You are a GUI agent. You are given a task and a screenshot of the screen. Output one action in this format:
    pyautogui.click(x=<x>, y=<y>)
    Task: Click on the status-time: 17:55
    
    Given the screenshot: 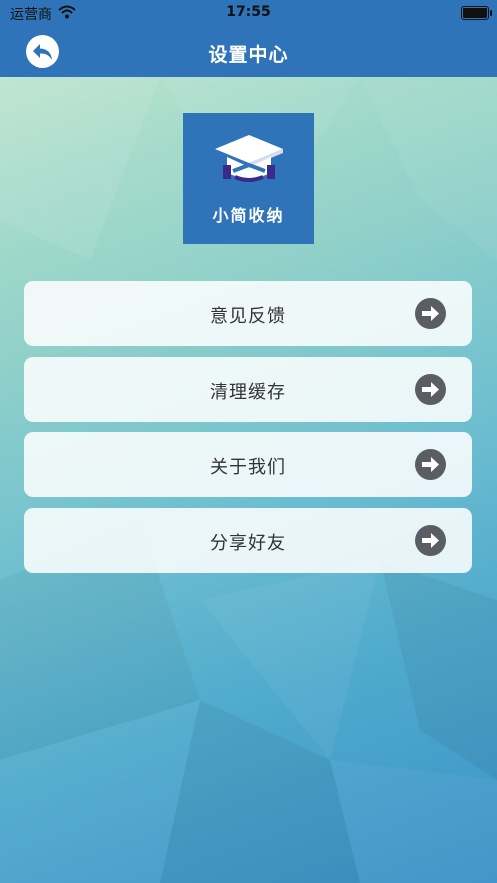 What is the action you would take?
    pyautogui.click(x=248, y=12)
    